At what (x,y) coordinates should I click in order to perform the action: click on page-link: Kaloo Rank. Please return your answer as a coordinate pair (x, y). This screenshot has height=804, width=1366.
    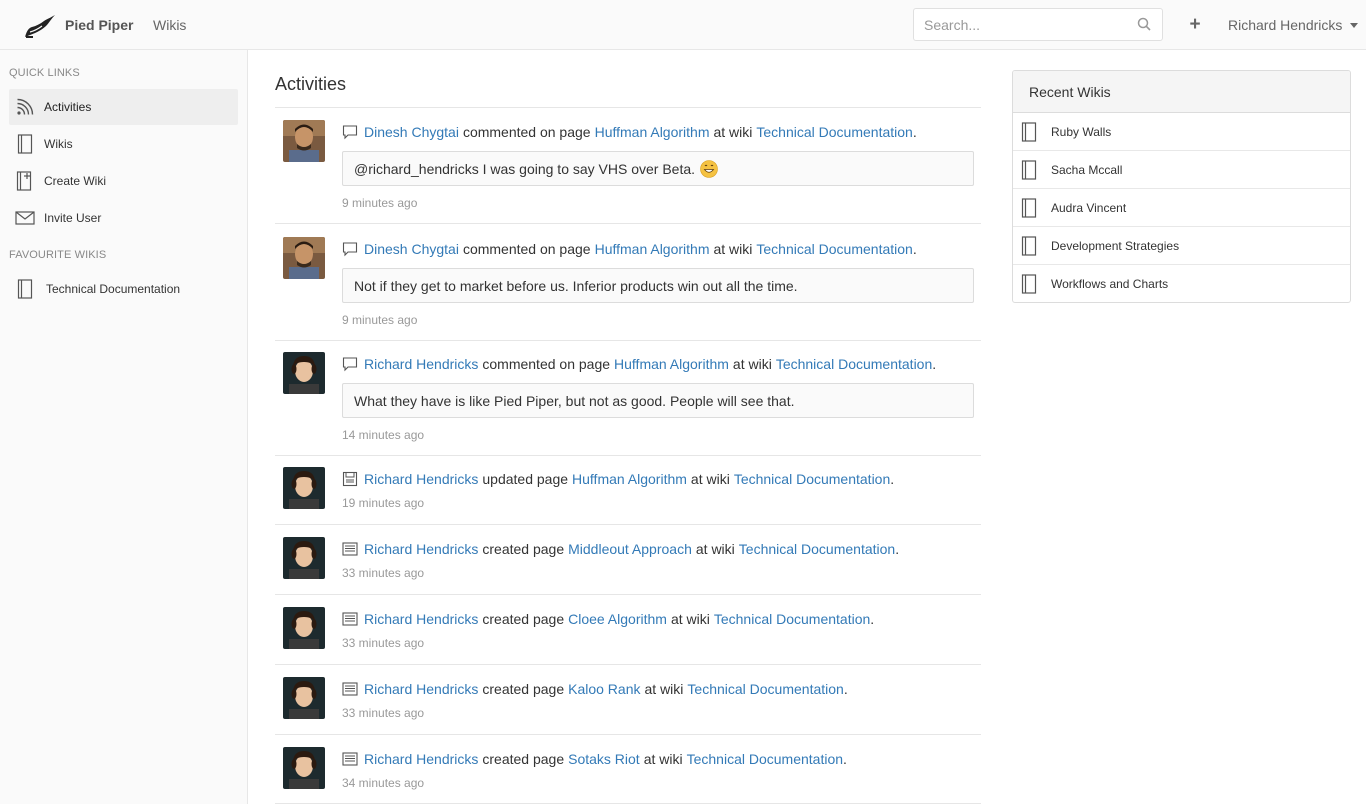
    Looking at the image, I should click on (604, 689).